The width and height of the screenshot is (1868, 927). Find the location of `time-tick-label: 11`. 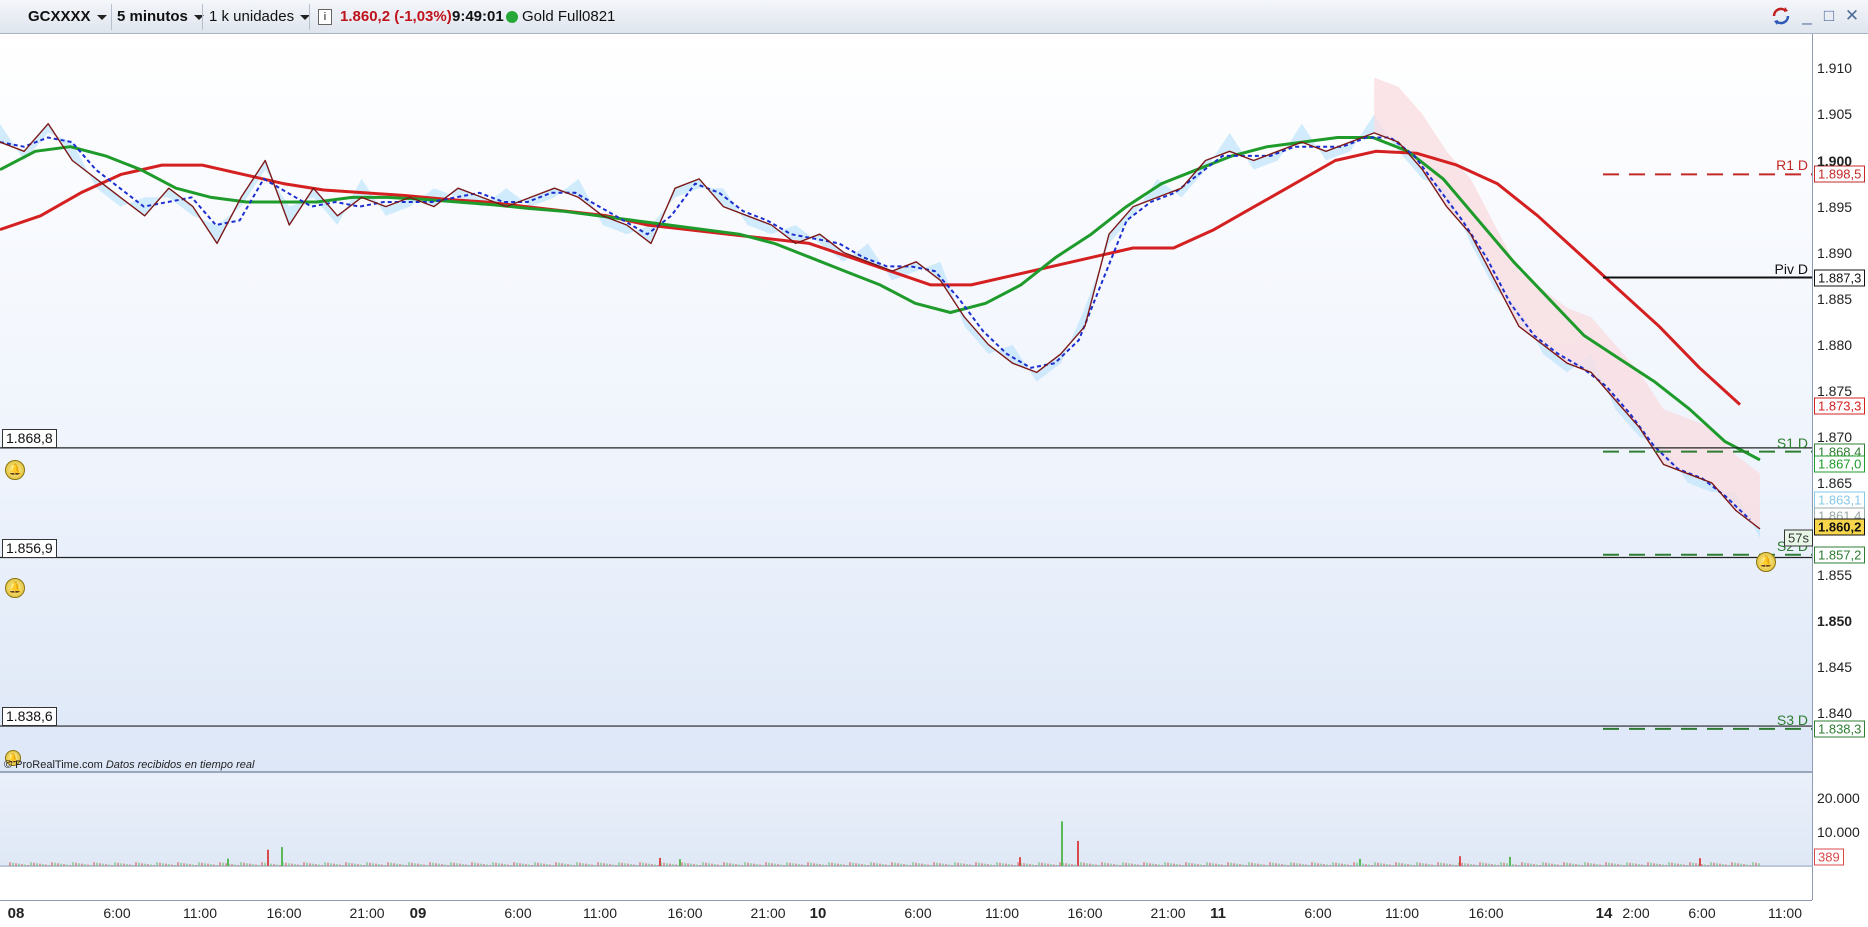

time-tick-label: 11 is located at coordinates (1218, 913).